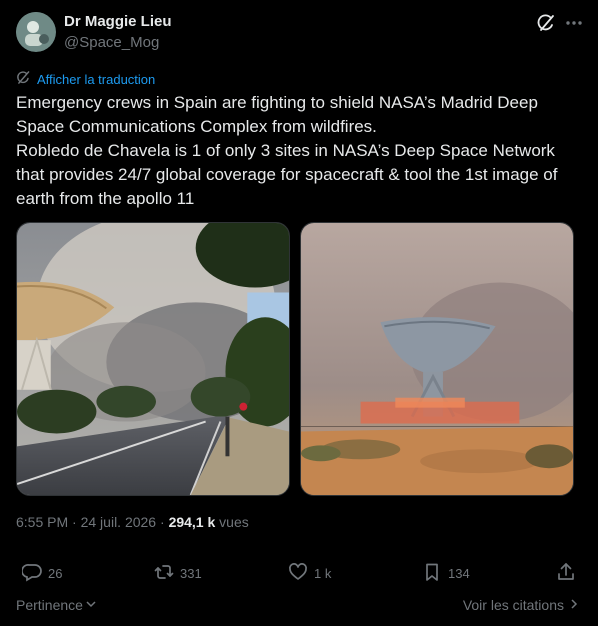 Image resolution: width=598 pixels, height=626 pixels. I want to click on translate-icon, so click(23, 79).